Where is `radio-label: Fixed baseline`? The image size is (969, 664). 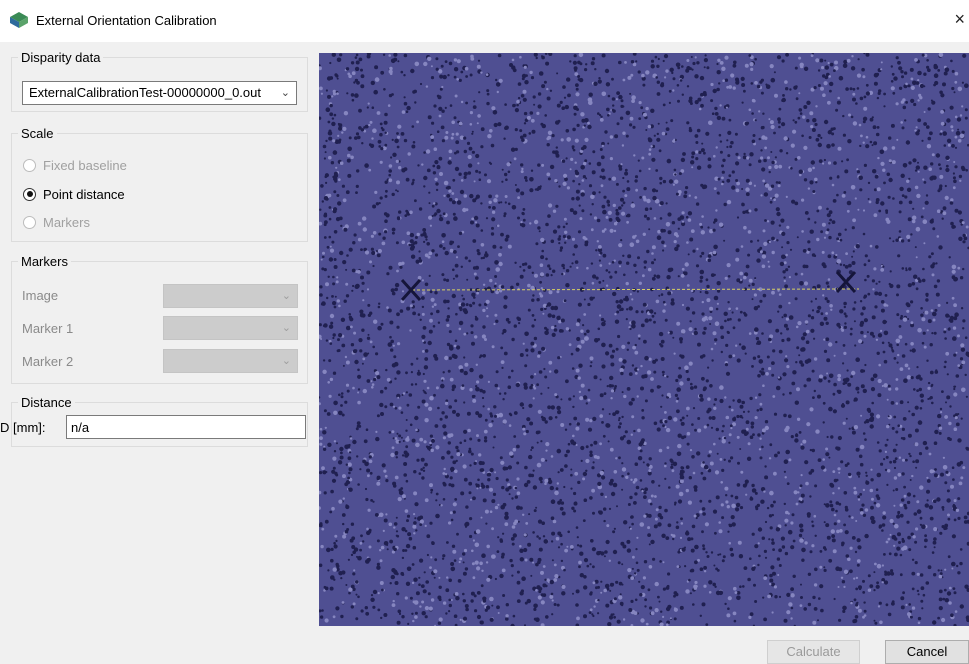 radio-label: Fixed baseline is located at coordinates (85, 165).